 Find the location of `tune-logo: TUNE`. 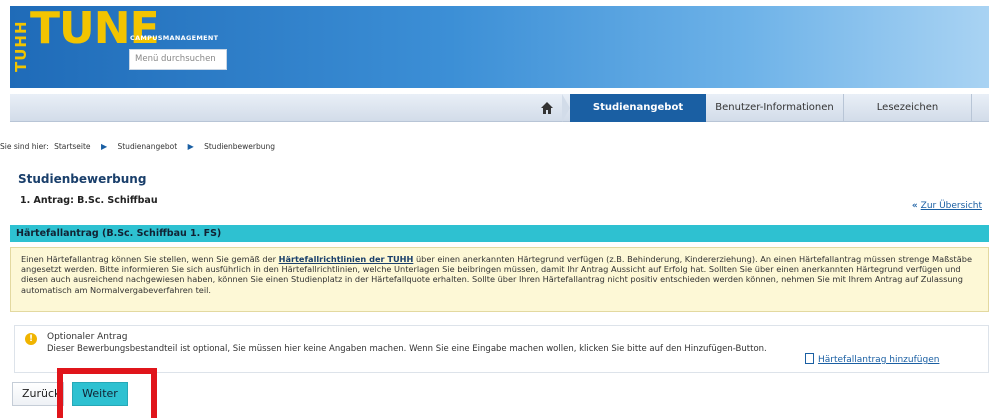

tune-logo: TUNE is located at coordinates (95, 29).